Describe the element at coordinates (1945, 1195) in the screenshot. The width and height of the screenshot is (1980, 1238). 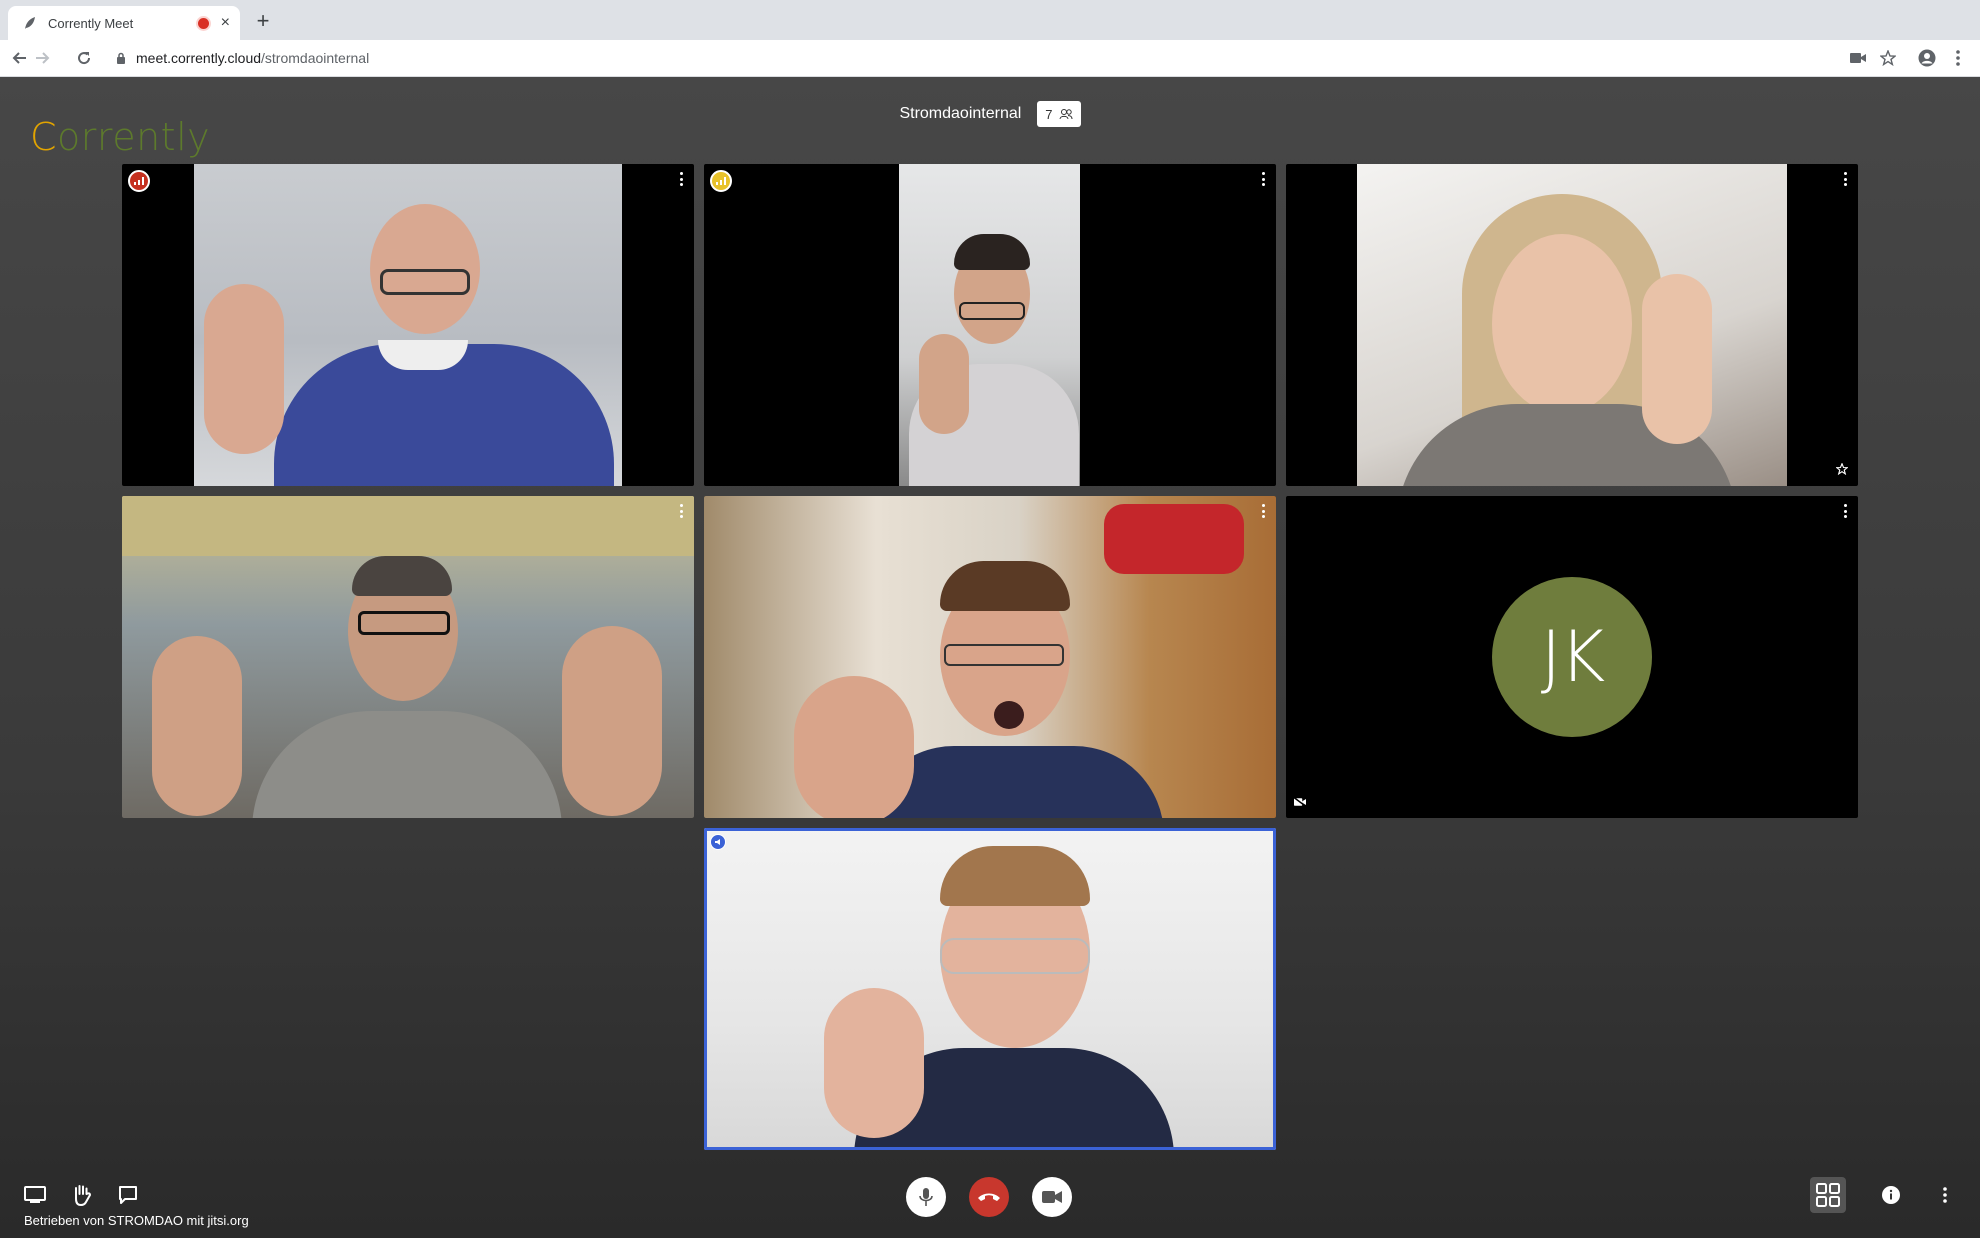
I see `more-icon` at that location.